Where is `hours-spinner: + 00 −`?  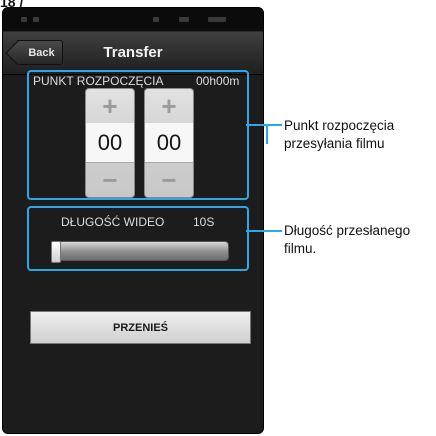 hours-spinner: + 00 − is located at coordinates (110, 143).